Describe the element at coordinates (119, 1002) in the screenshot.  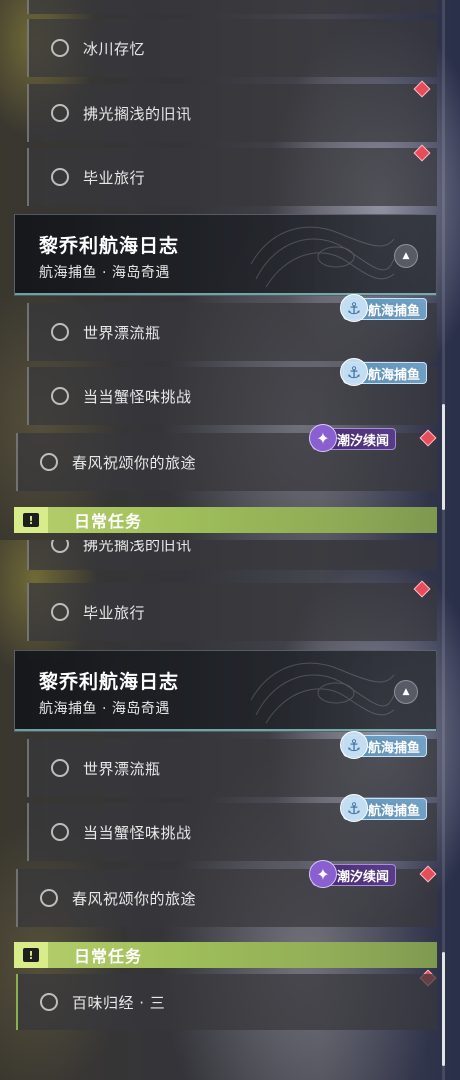
I see `quest-label: 百味归经 · 三` at that location.